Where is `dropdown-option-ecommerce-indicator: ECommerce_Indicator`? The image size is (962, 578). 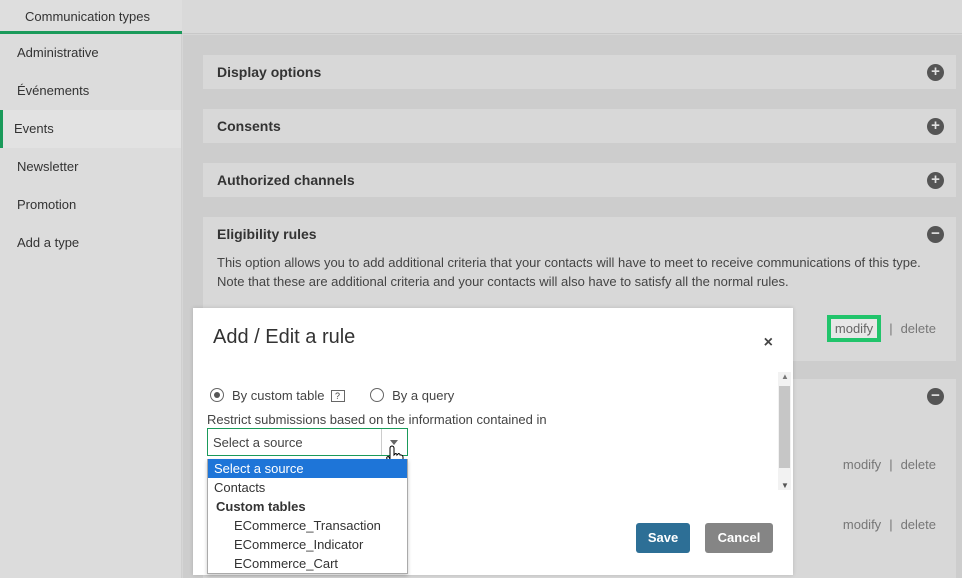
dropdown-option-ecommerce-indicator: ECommerce_Indicator is located at coordinates (307, 544).